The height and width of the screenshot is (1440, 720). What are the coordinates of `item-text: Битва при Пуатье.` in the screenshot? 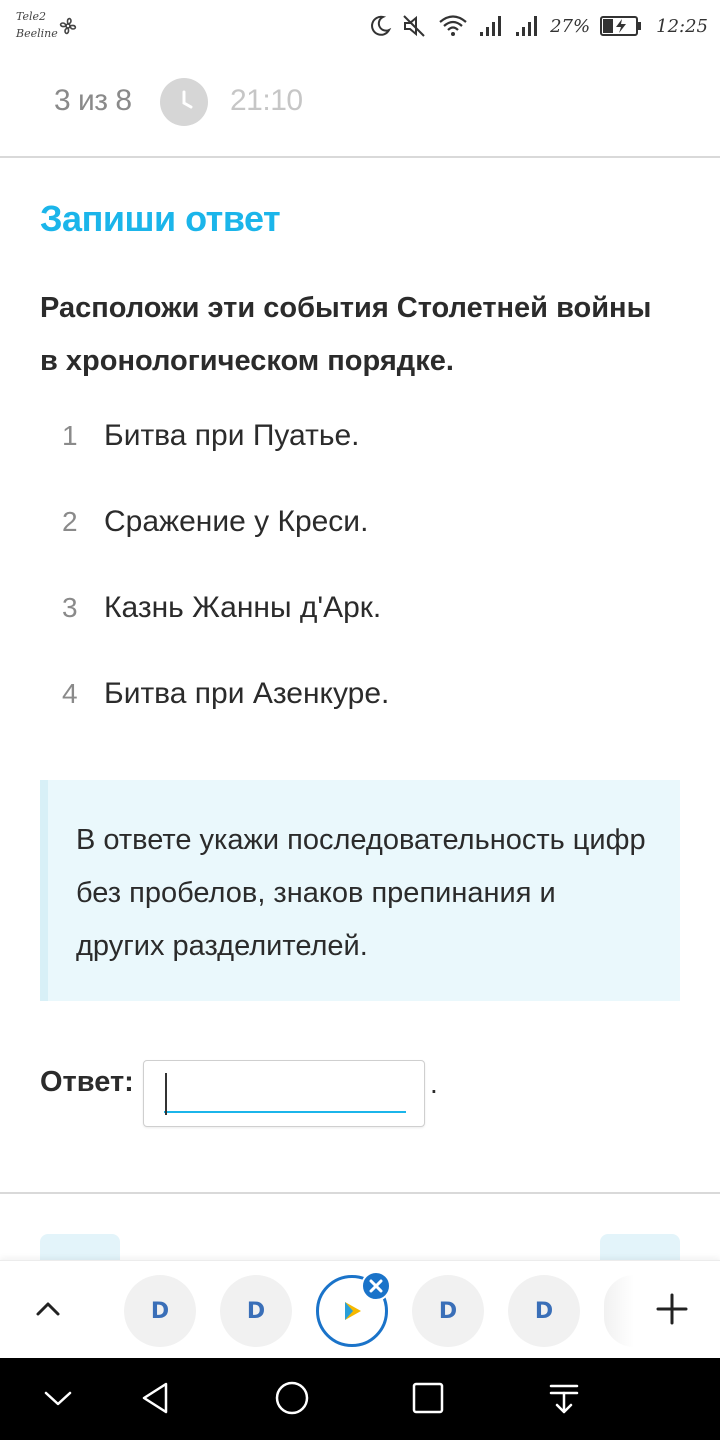 It's located at (232, 435).